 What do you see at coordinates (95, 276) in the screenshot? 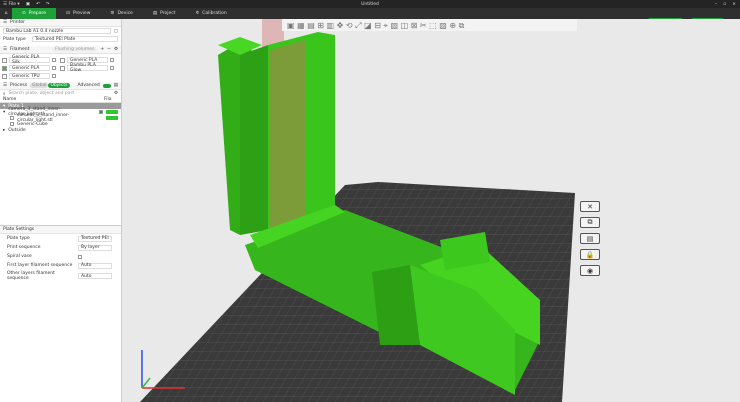
I see `other-layers-sequence-select: Auto` at bounding box center [95, 276].